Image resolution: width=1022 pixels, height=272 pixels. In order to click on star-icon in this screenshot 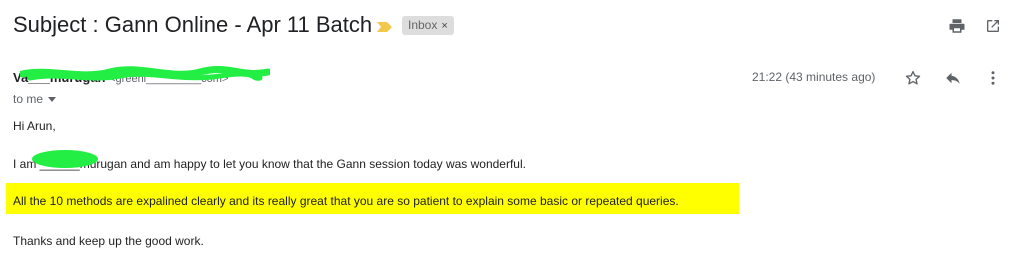, I will do `click(913, 78)`.